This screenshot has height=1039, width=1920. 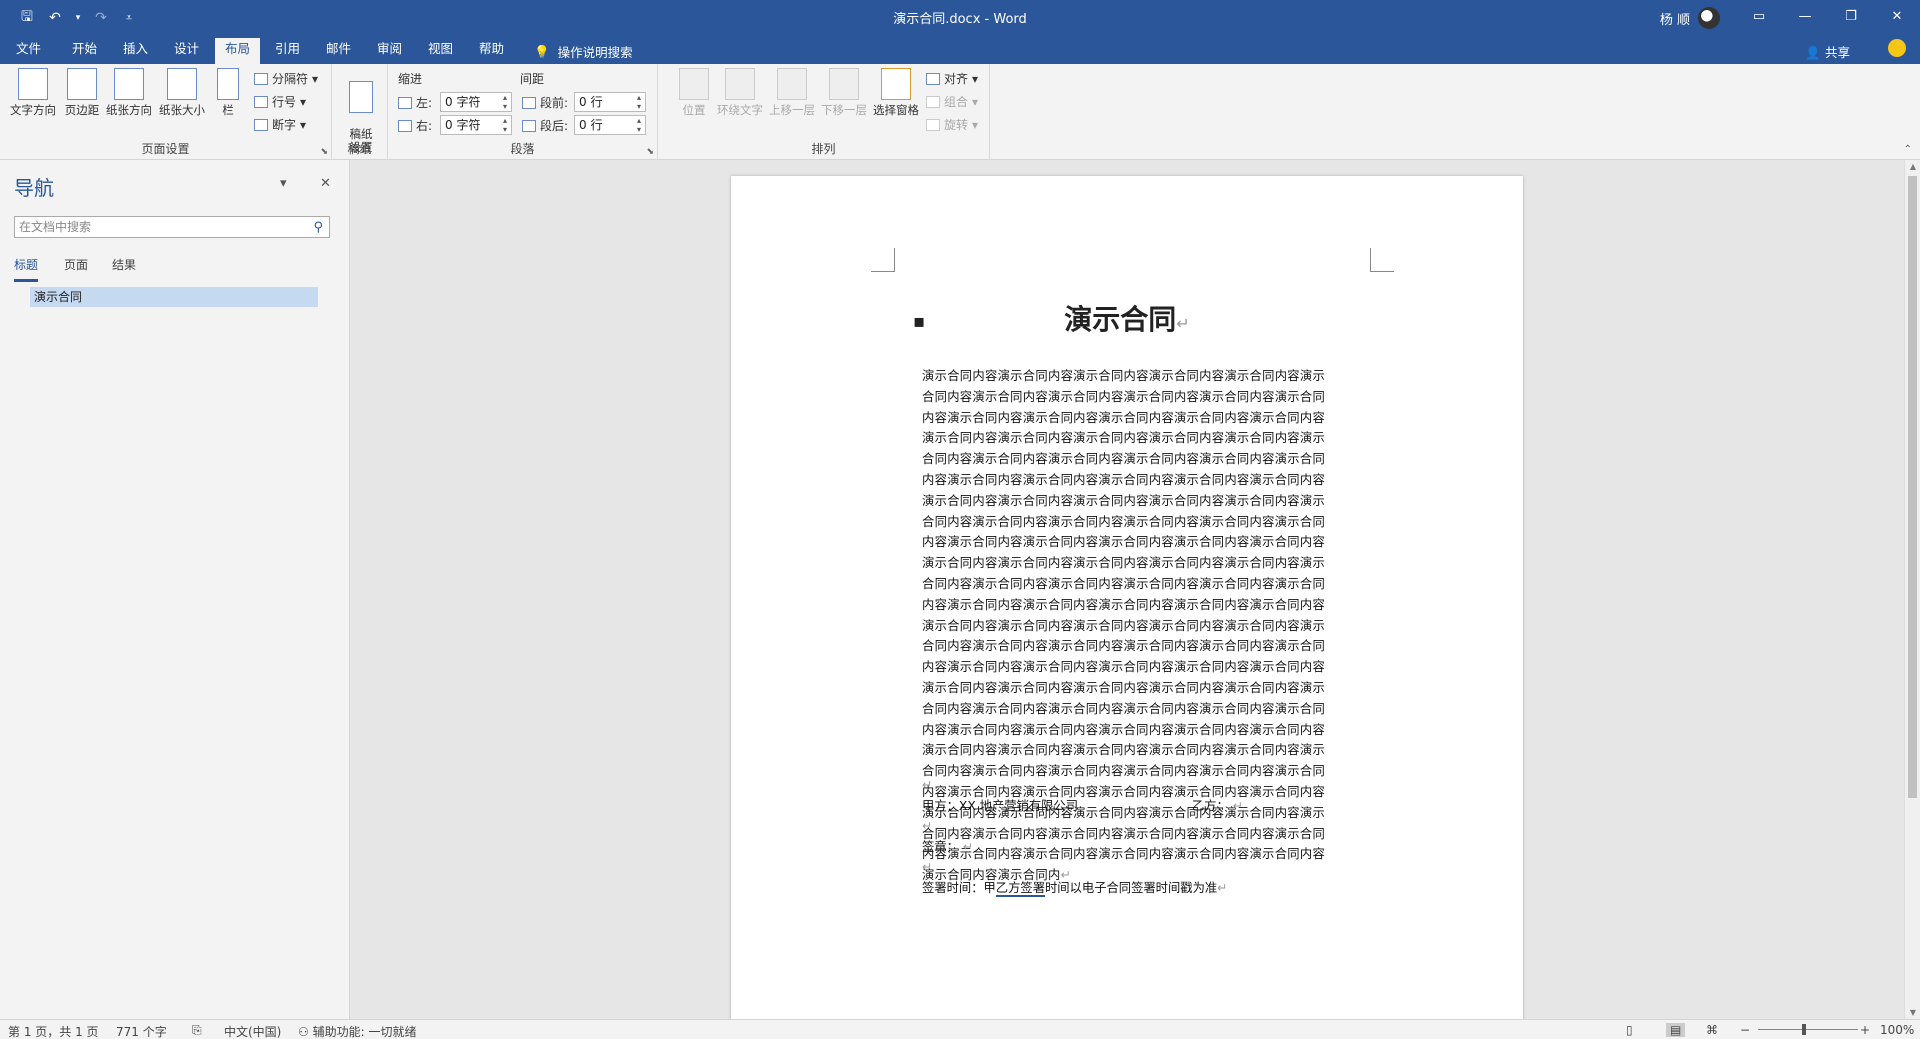 I want to click on party-b-text: 乙方：, so click(x=1210, y=806).